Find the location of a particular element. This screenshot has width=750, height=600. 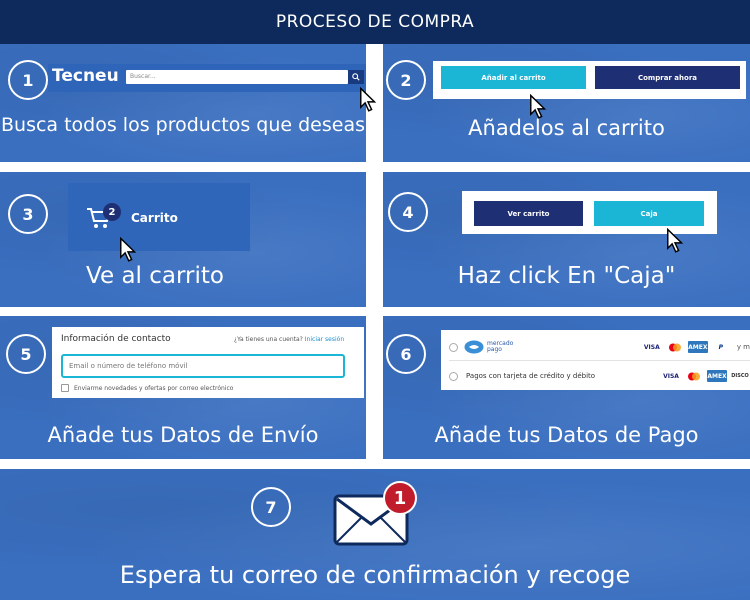

search-icon is located at coordinates (356, 77).